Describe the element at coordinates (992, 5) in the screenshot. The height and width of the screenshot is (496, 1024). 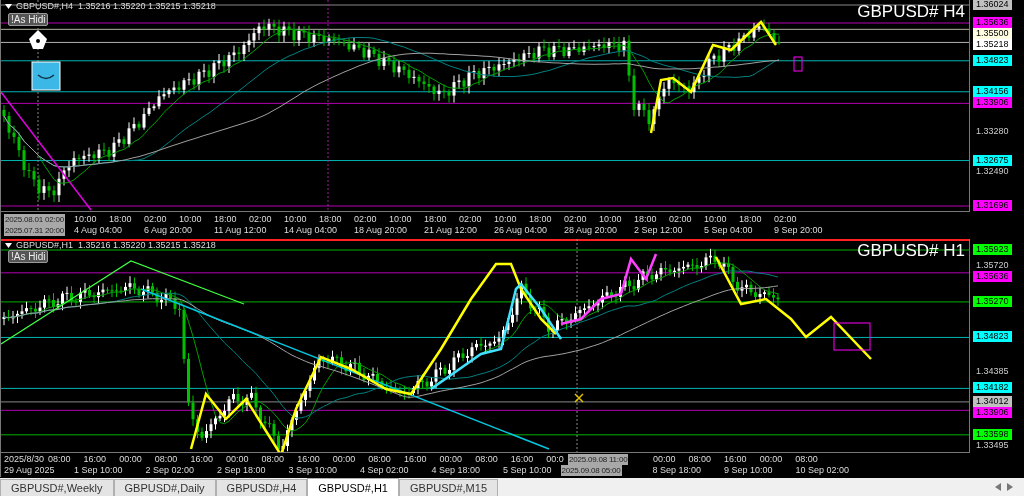
I see `price-tag: 1.36024` at that location.